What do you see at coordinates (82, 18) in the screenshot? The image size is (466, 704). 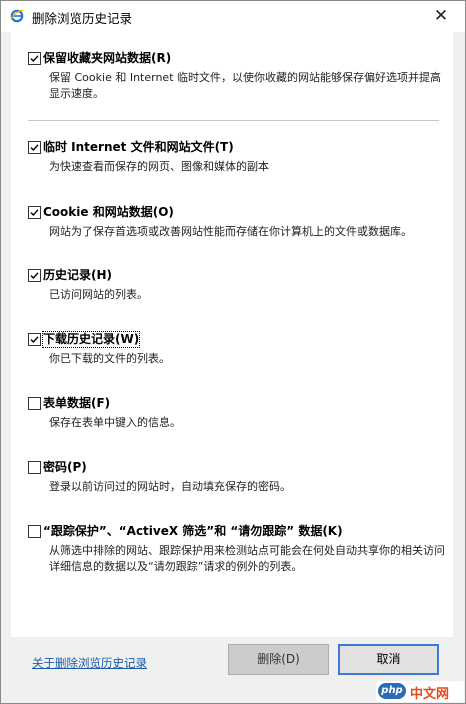 I see `window-title: 删除浏览历史记录` at bounding box center [82, 18].